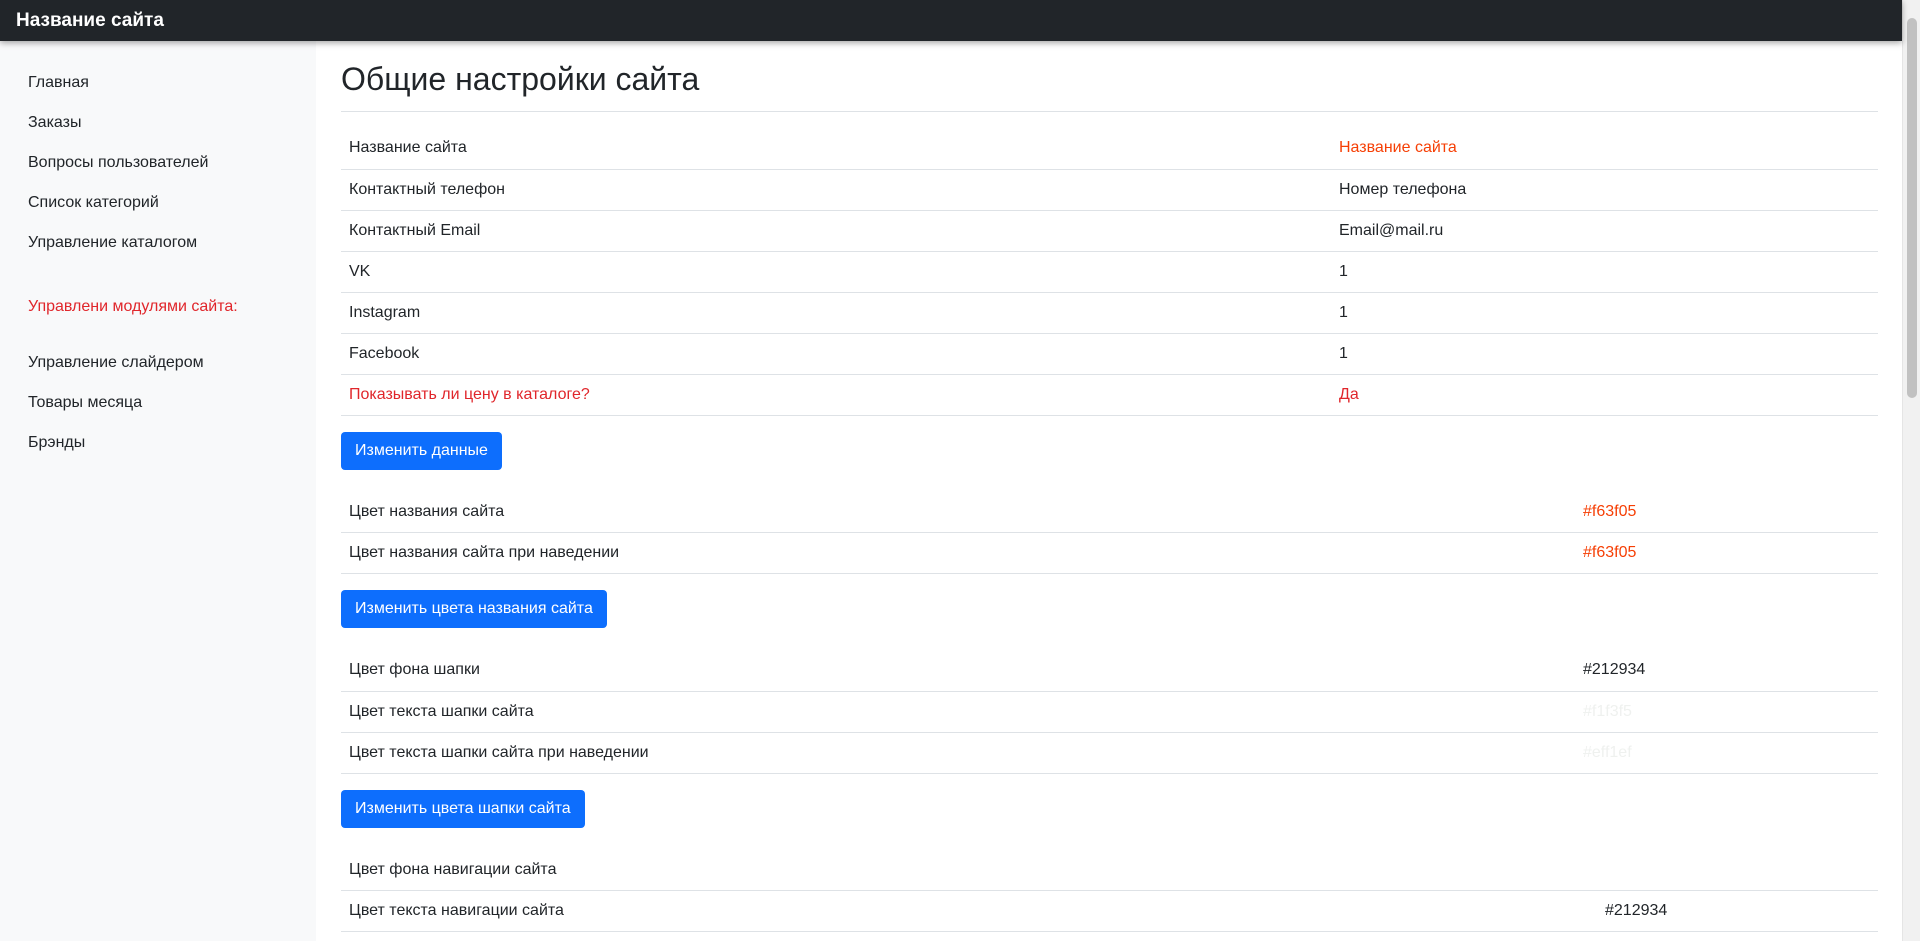  What do you see at coordinates (158, 243) in the screenshot?
I see `sidebar-item-catalog: Управление каталогом` at bounding box center [158, 243].